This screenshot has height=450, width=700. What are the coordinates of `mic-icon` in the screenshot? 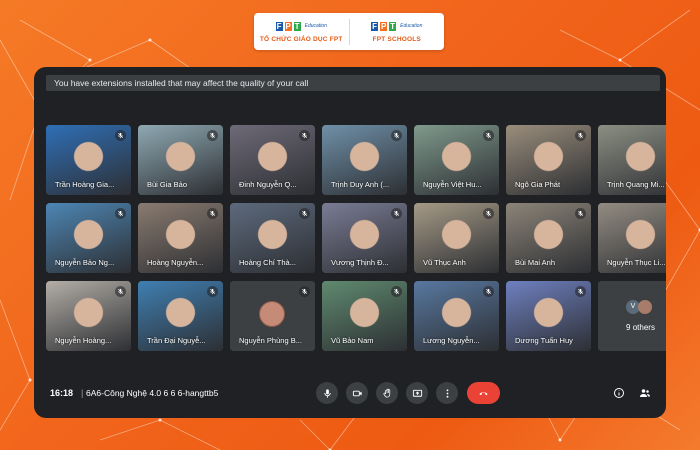 It's located at (327, 393).